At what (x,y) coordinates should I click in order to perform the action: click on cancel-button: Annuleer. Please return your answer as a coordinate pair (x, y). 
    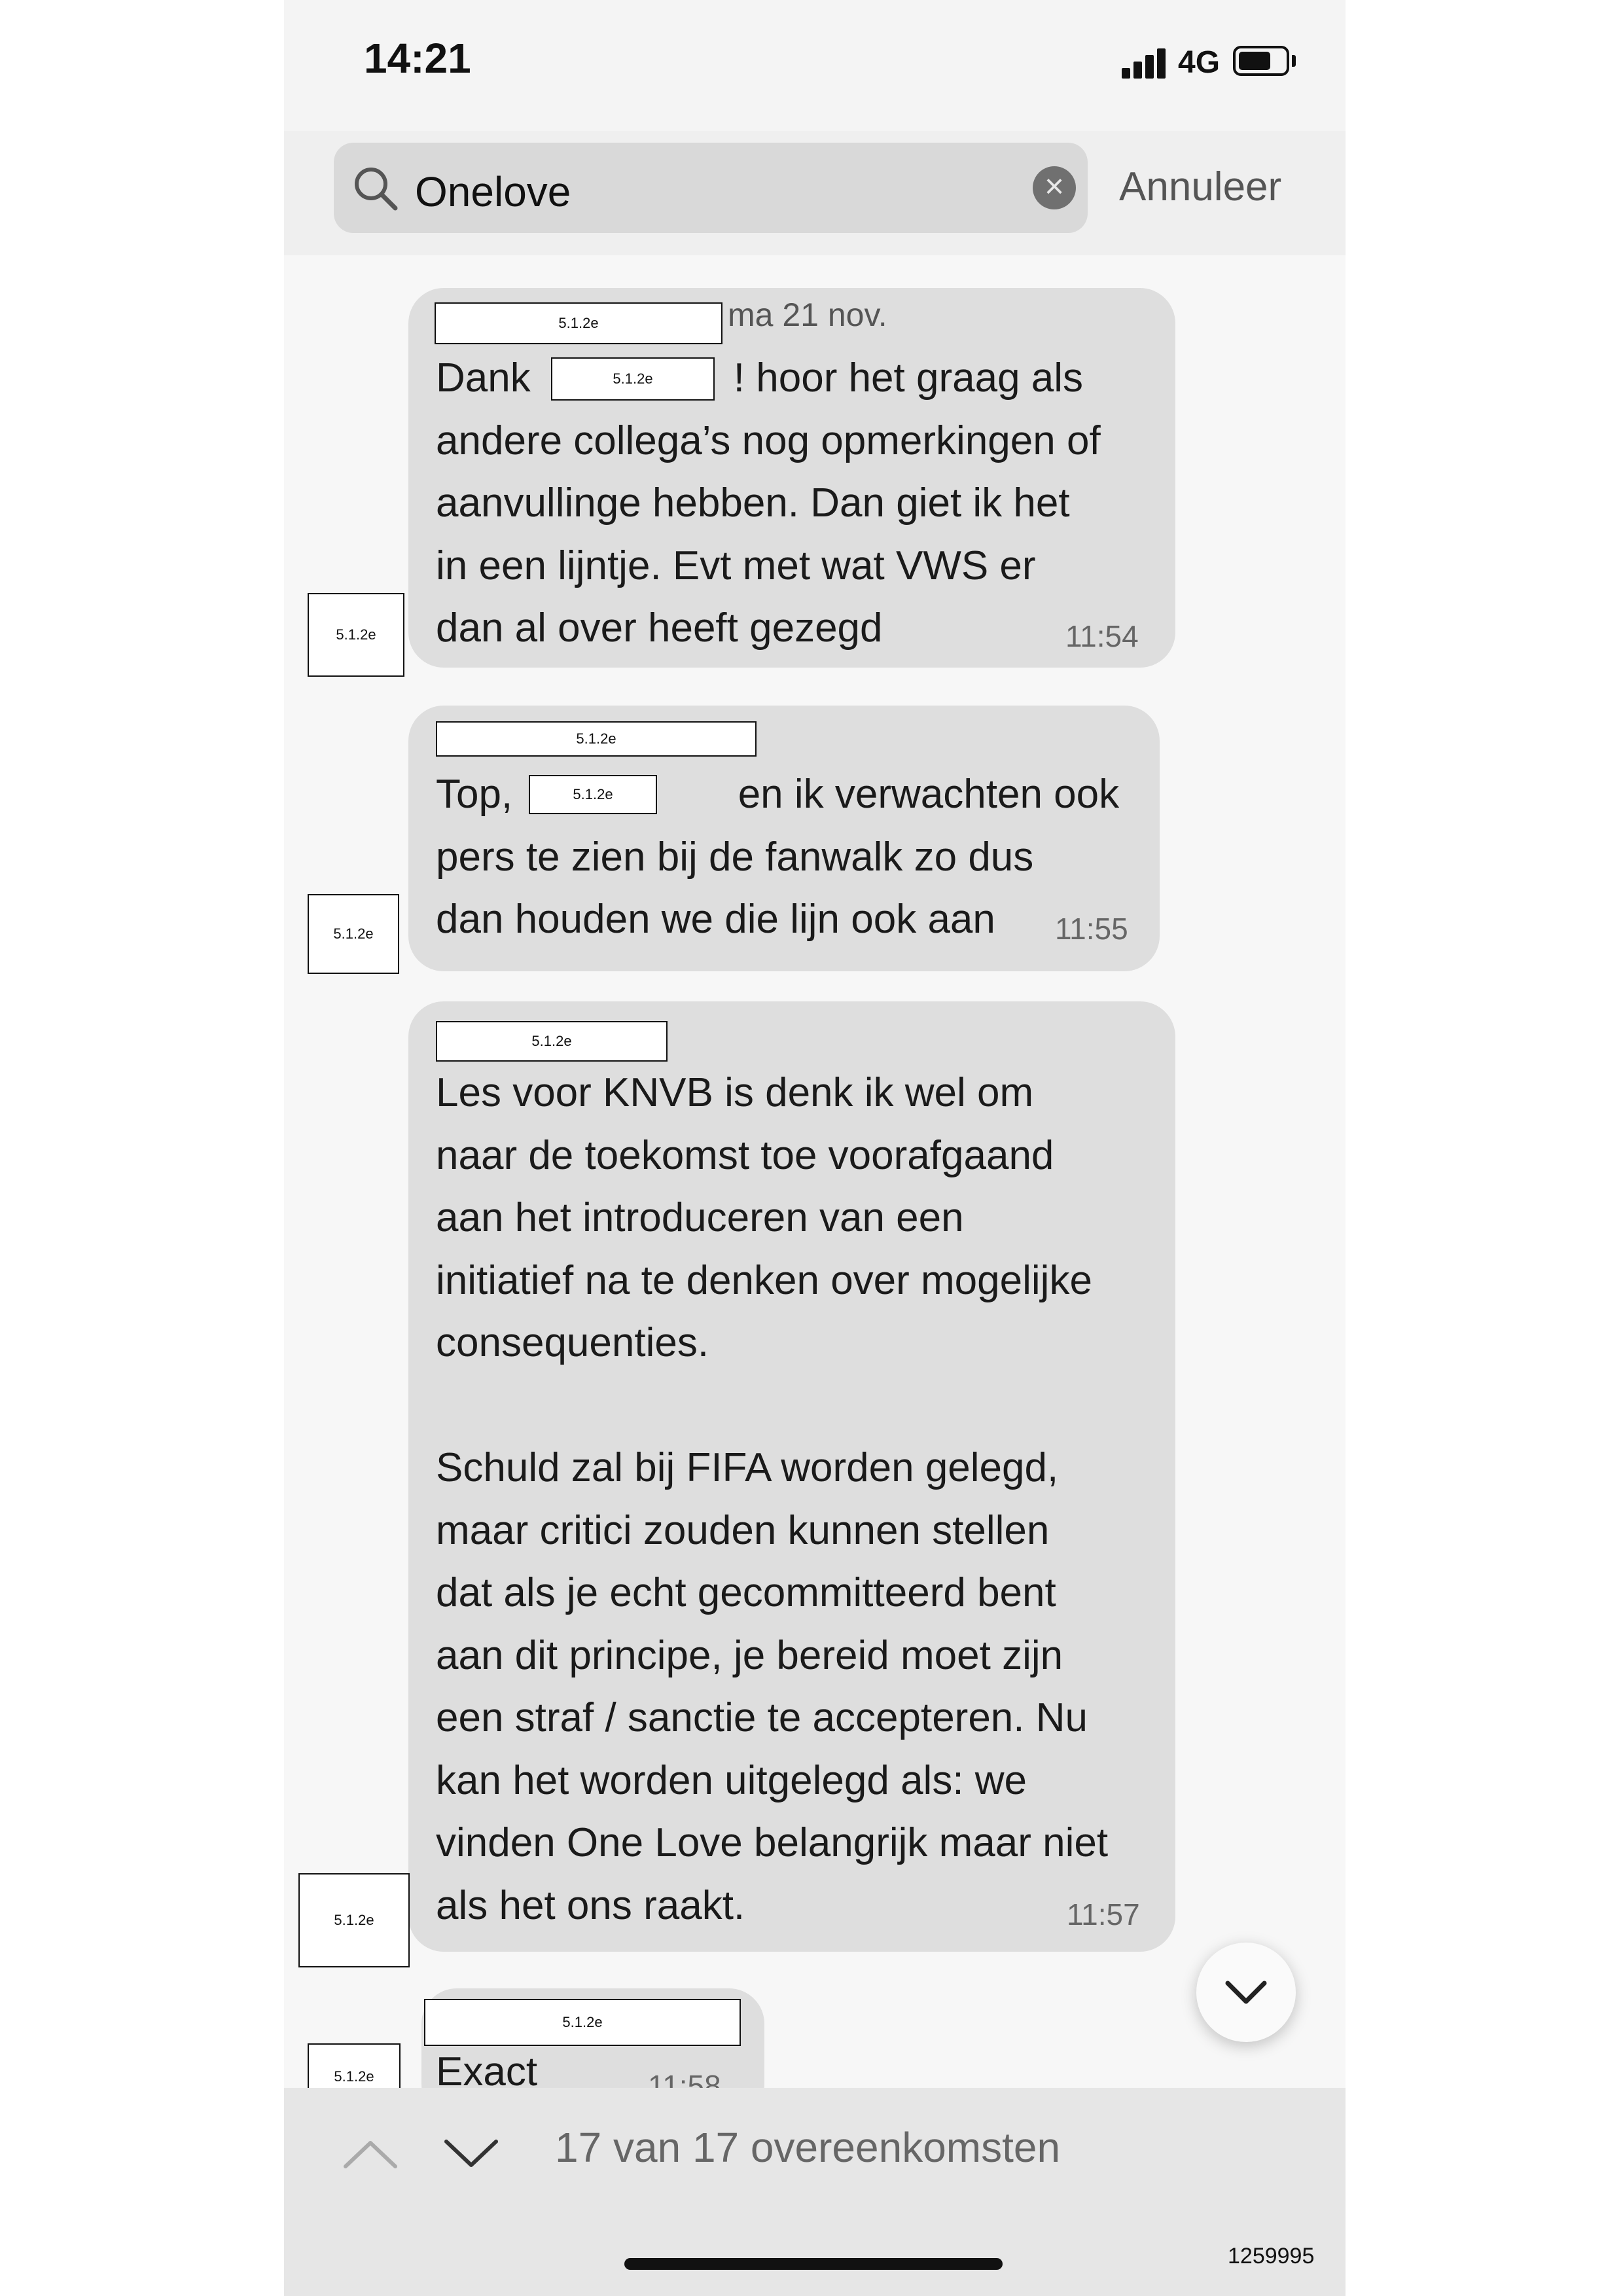
    Looking at the image, I should click on (1200, 187).